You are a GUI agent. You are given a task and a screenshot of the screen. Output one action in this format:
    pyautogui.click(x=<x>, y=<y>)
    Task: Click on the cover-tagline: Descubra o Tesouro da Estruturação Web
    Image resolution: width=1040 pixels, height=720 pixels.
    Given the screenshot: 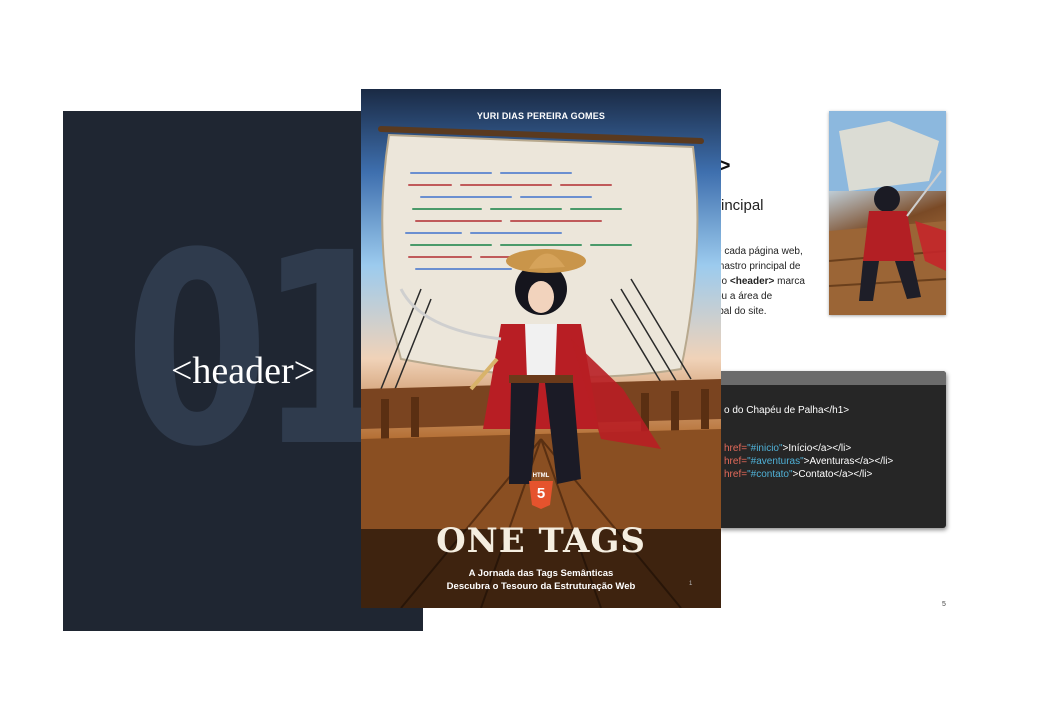 What is the action you would take?
    pyautogui.click(x=541, y=586)
    